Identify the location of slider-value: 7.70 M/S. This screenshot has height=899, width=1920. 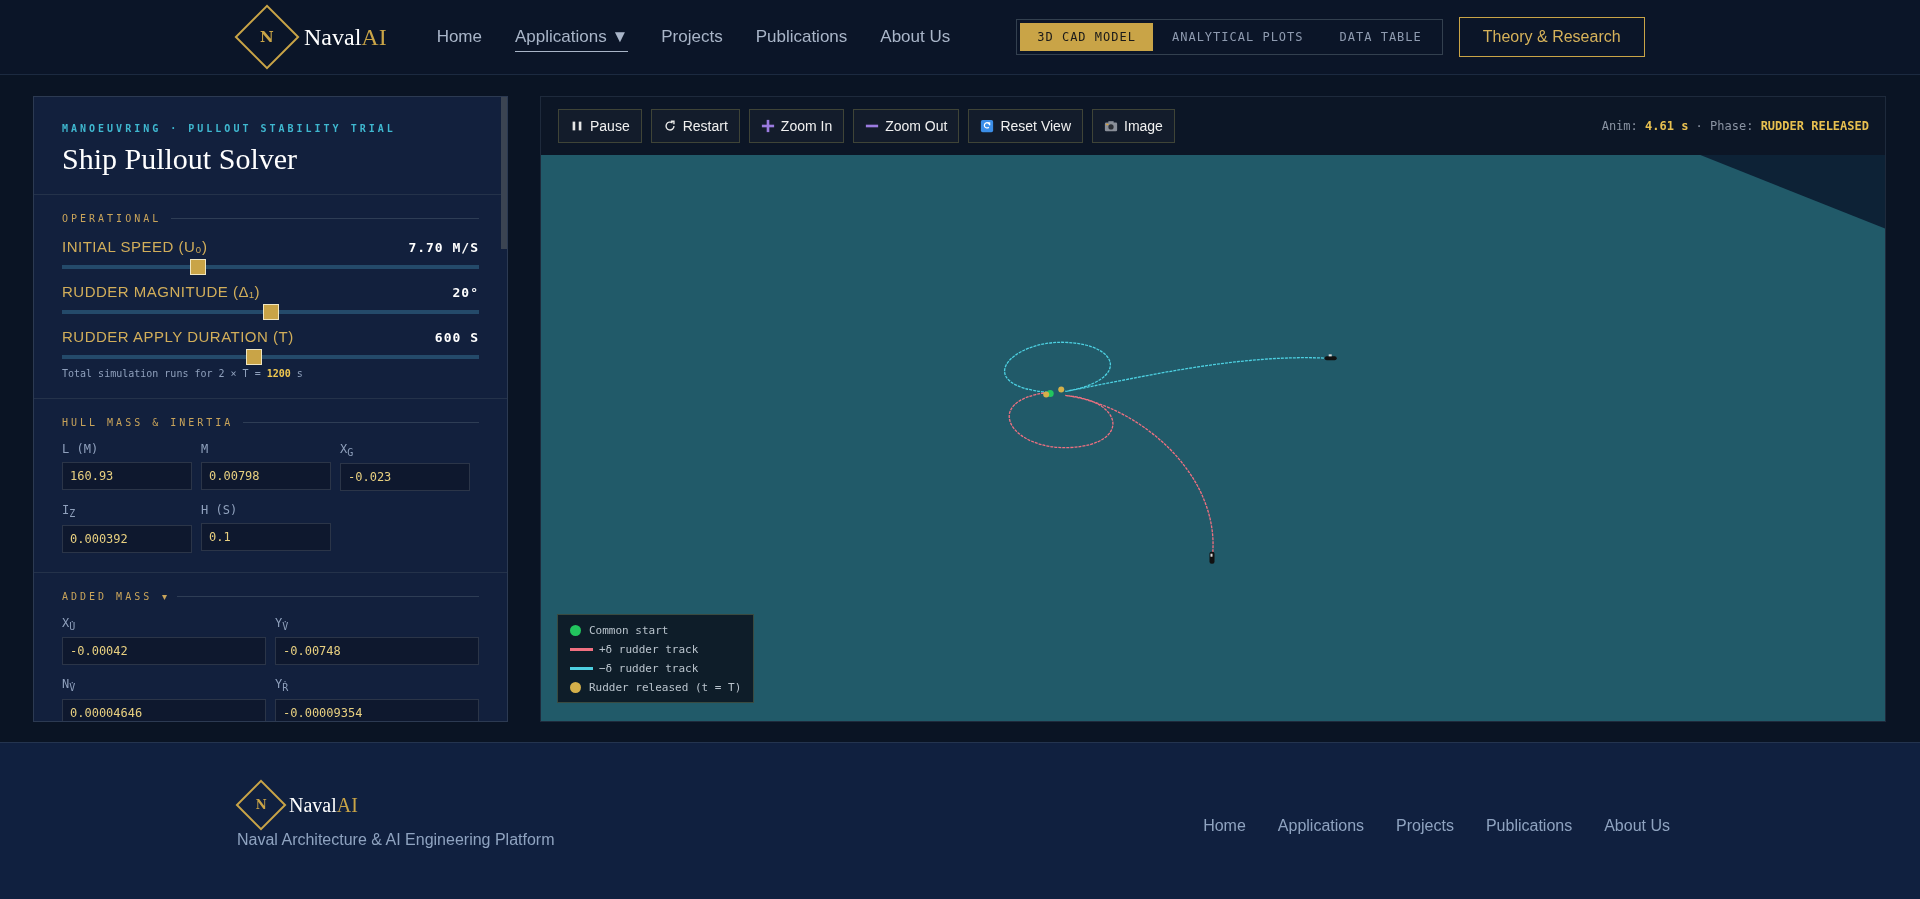
(443, 247).